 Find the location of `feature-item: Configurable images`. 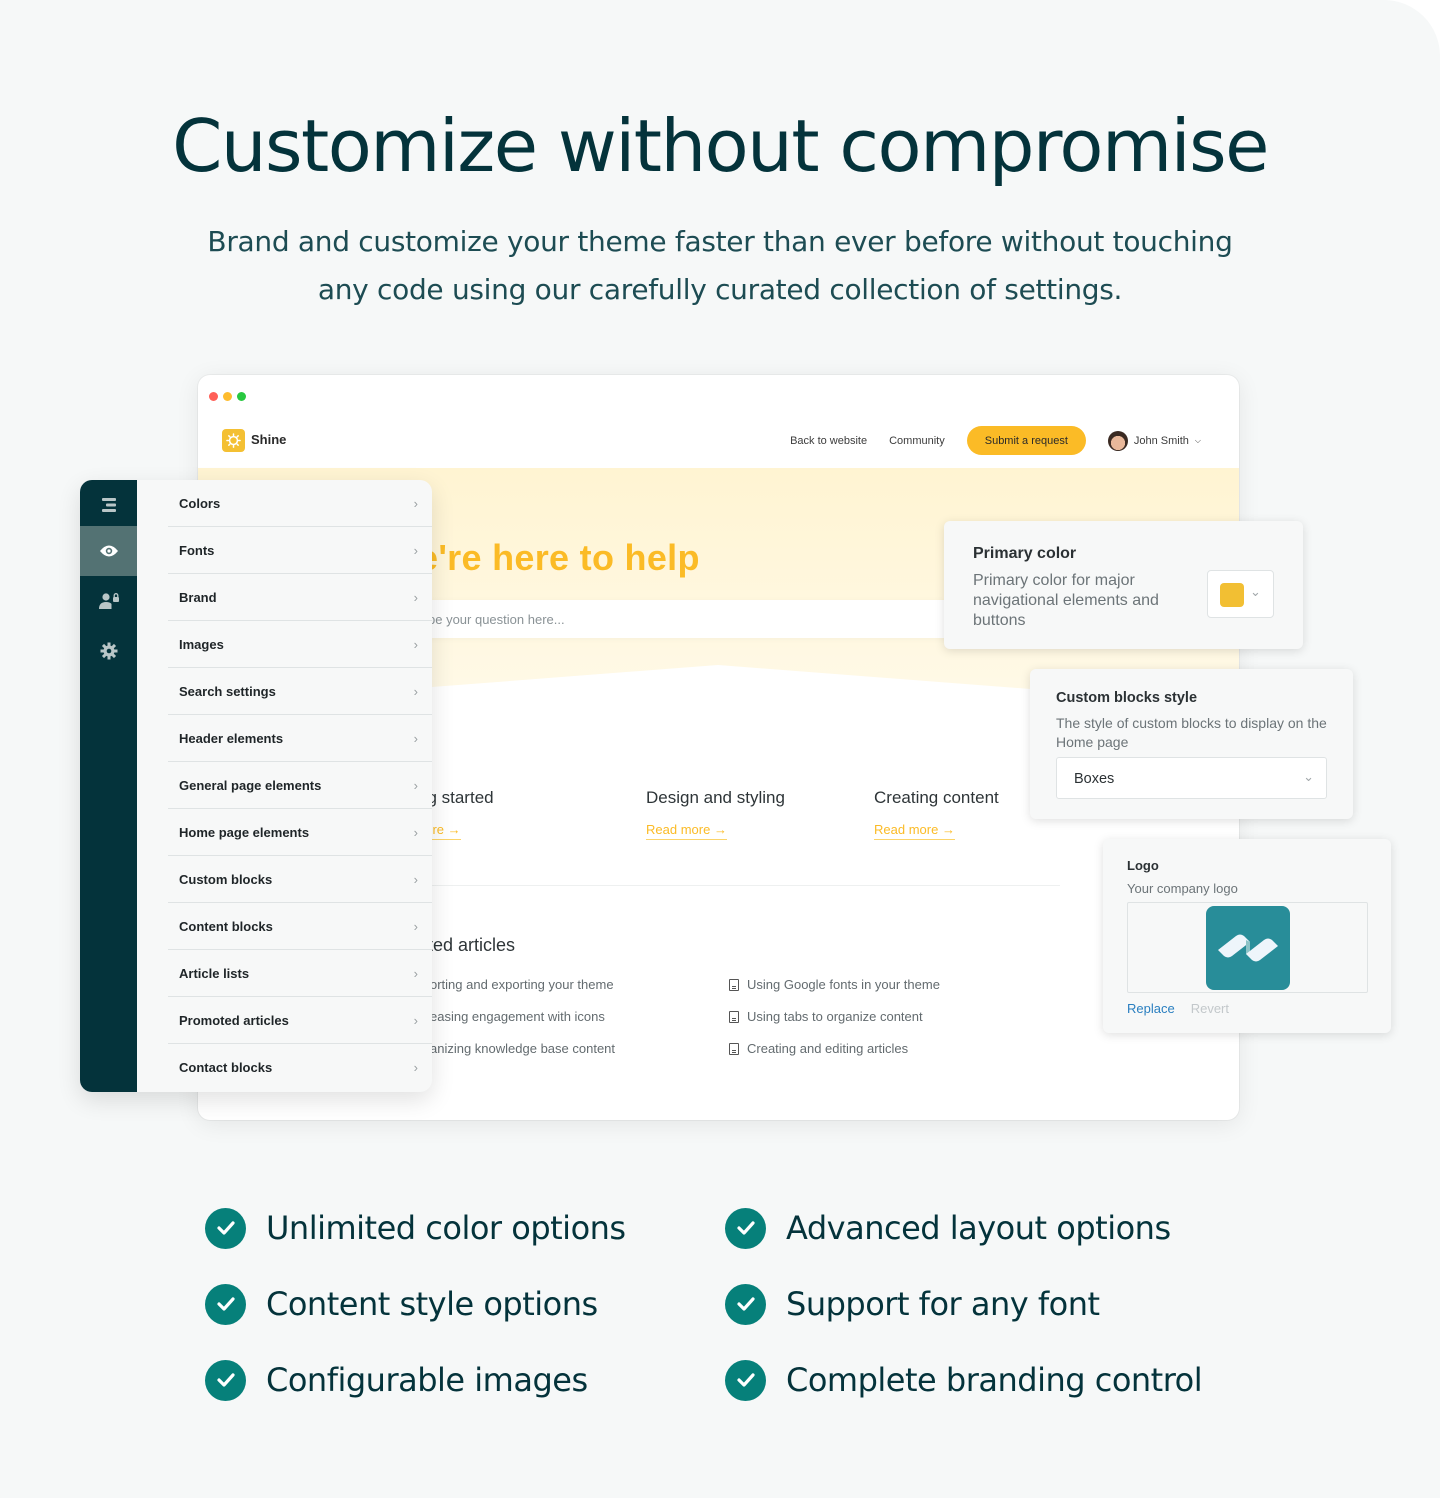

feature-item: Configurable images is located at coordinates (465, 1380).